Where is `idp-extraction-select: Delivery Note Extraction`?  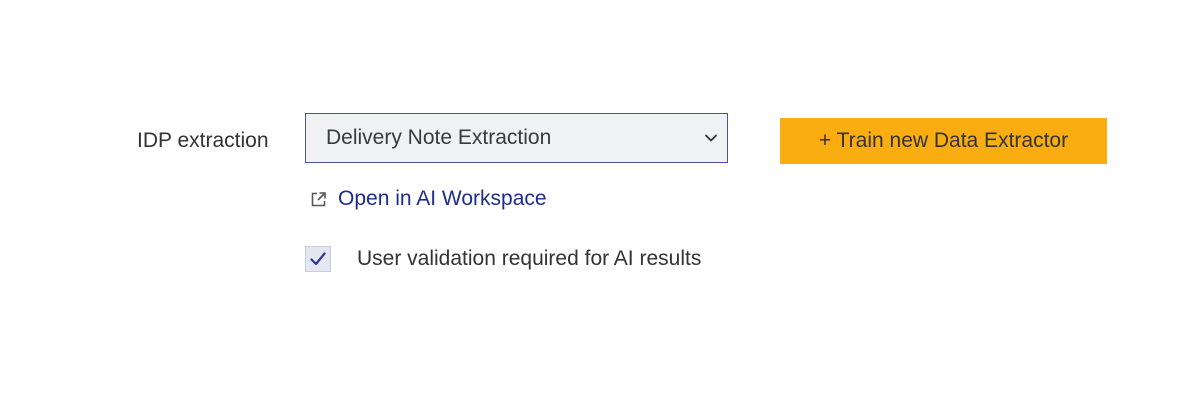
idp-extraction-select: Delivery Note Extraction is located at coordinates (516, 138).